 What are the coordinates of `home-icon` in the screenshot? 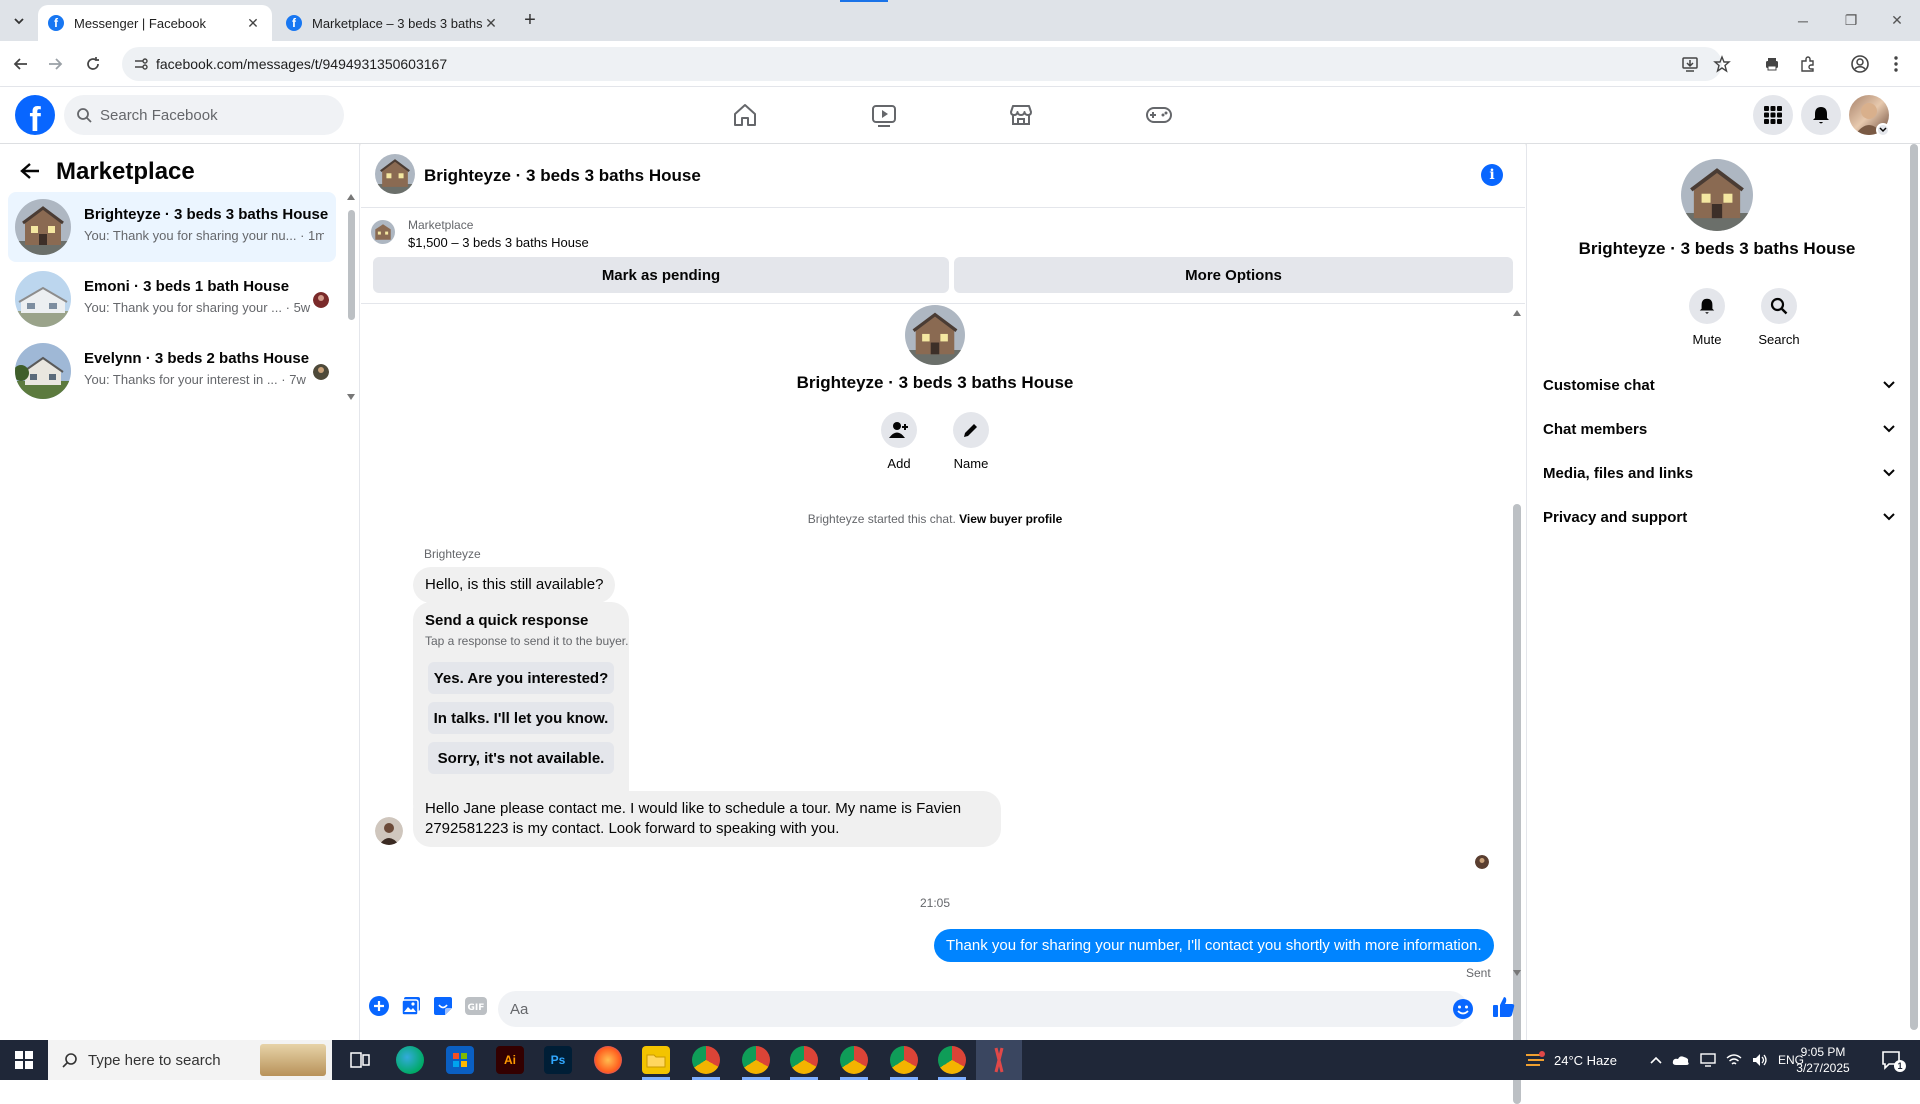 It's located at (745, 115).